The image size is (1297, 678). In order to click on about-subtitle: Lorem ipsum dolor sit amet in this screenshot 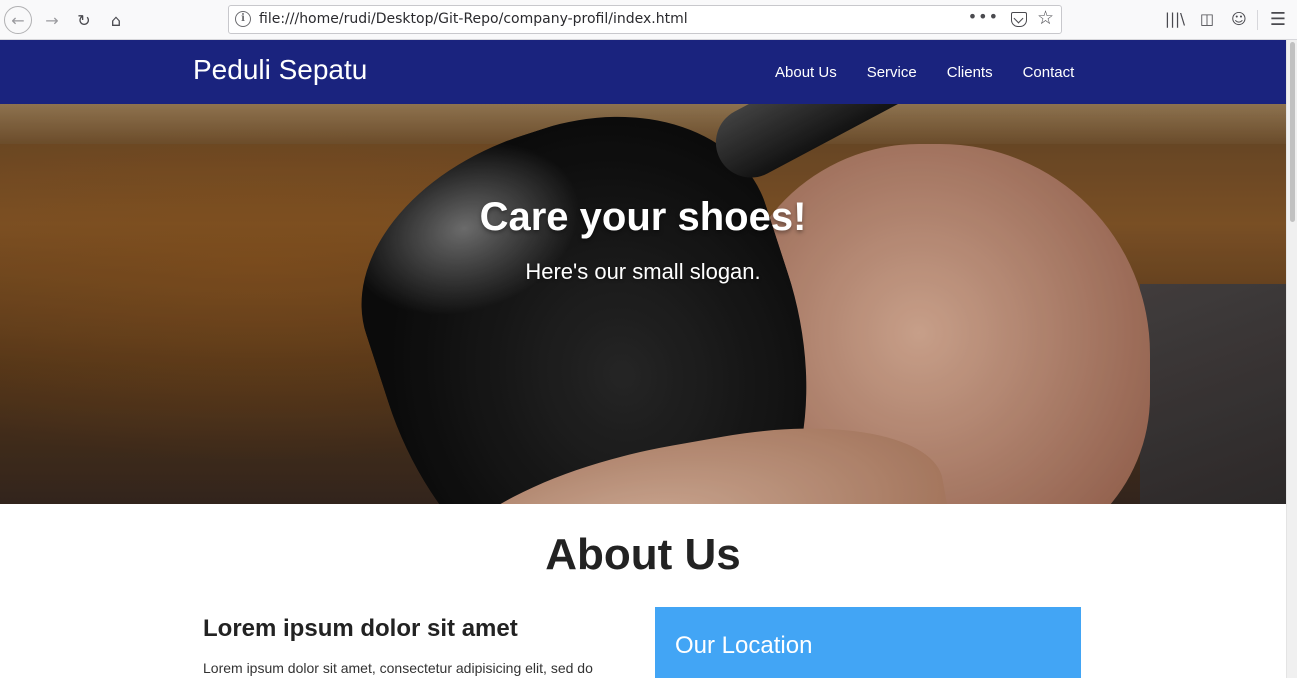, I will do `click(360, 628)`.